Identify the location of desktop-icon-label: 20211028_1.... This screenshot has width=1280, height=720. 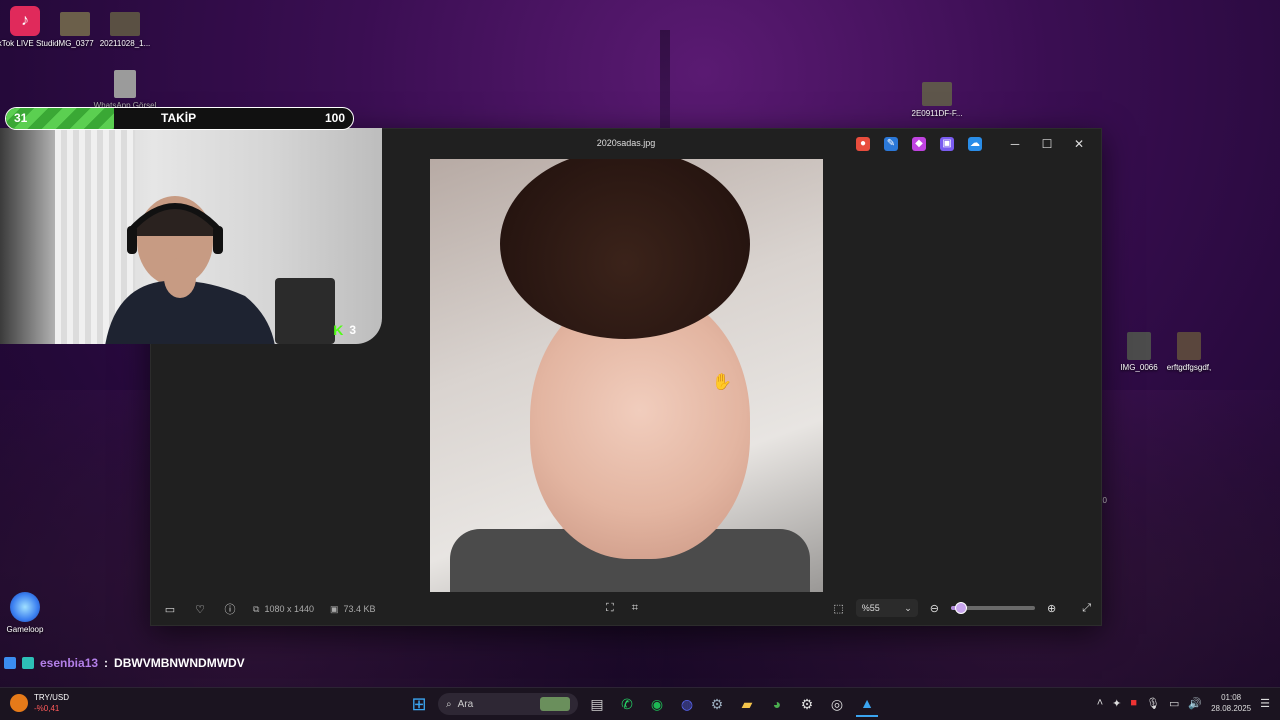
(125, 43).